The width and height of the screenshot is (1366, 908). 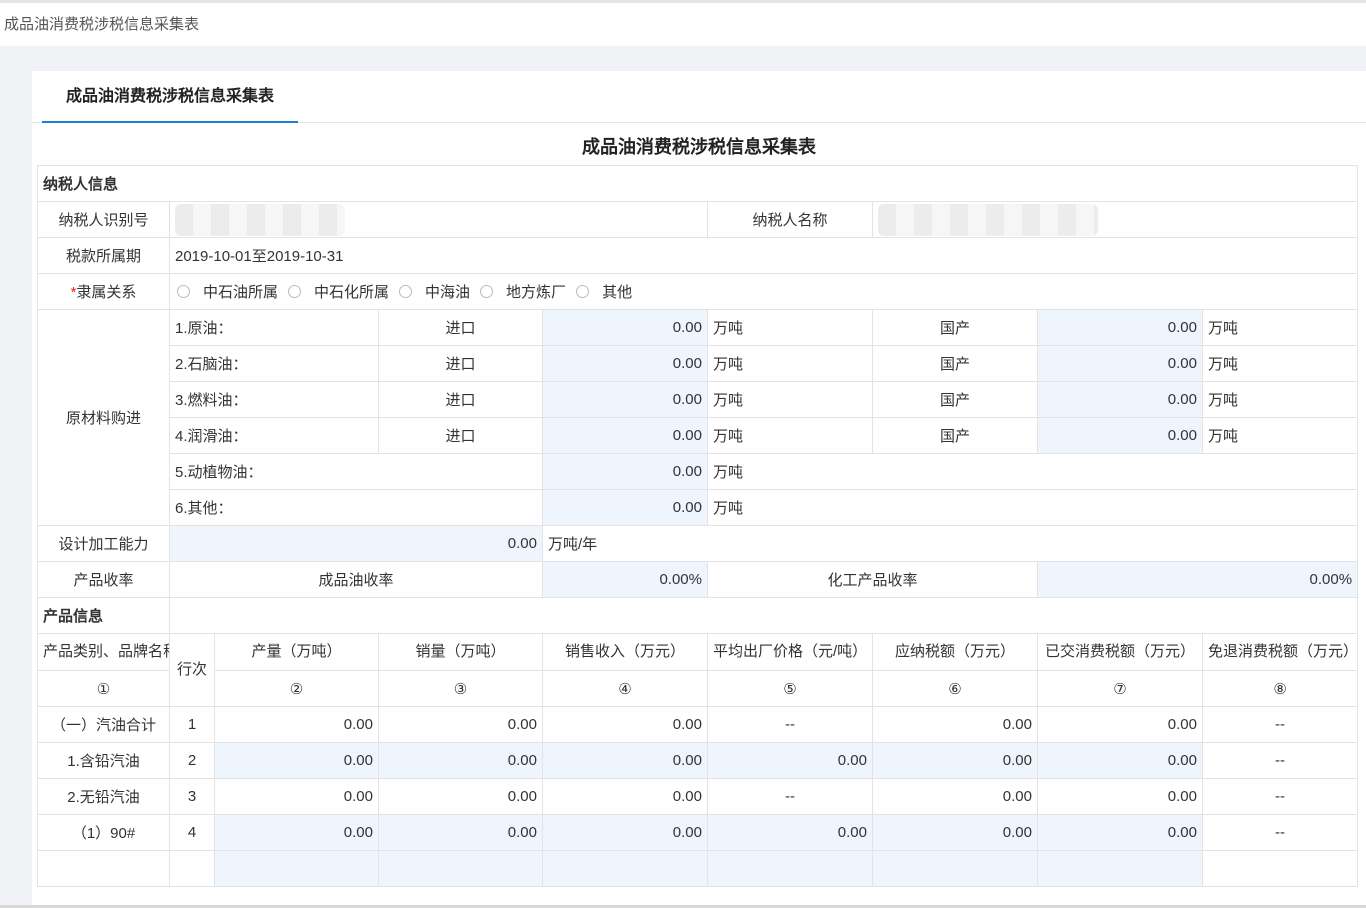 What do you see at coordinates (103, 796) in the screenshot?
I see `product-name: 2.无铅汽油` at bounding box center [103, 796].